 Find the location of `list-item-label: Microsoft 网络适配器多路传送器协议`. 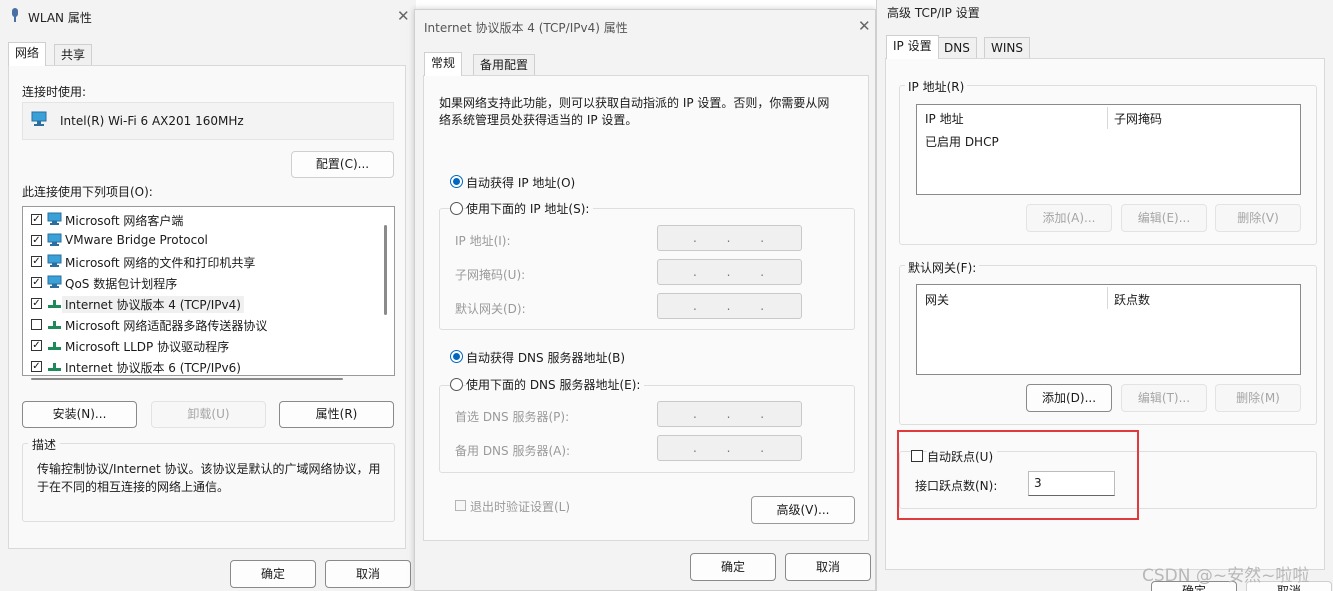

list-item-label: Microsoft 网络适配器多路传送器协议 is located at coordinates (166, 326).